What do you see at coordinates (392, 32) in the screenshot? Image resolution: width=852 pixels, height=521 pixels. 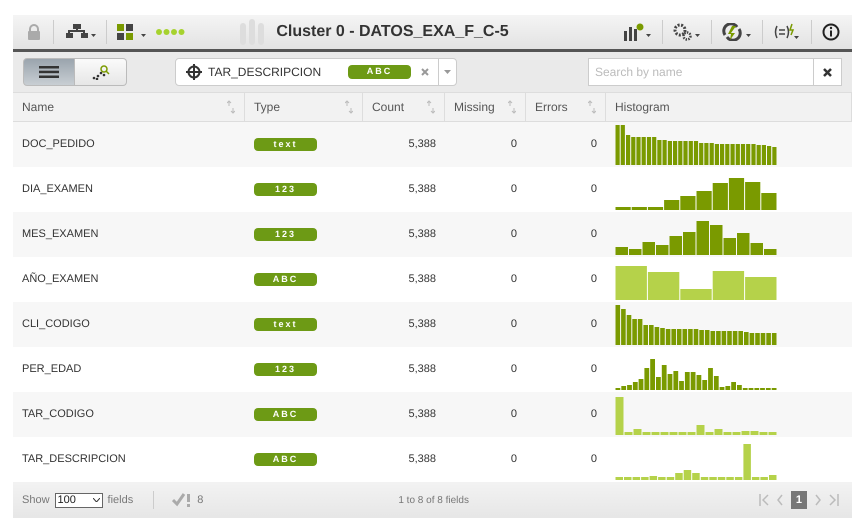 I see `window-title: Cluster 0 - DATOS_EXA_F_C-5` at bounding box center [392, 32].